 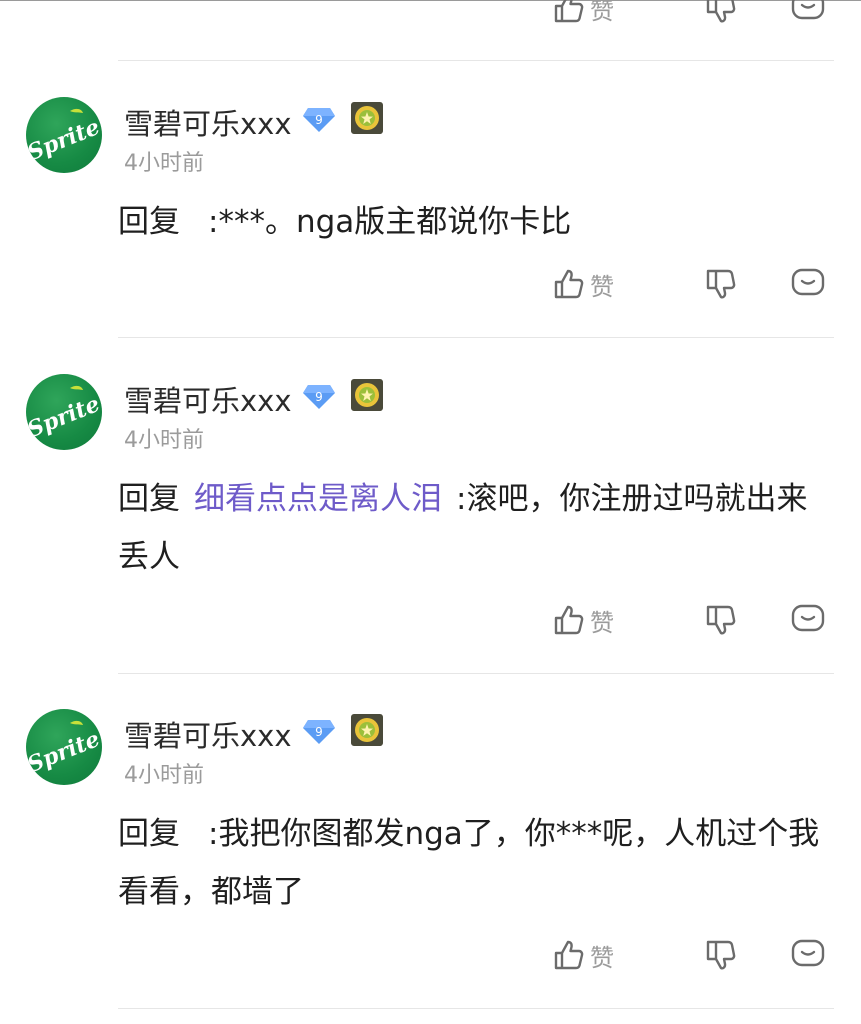 I want to click on comment-content: :***。nga版主都说你卡比, so click(x=390, y=222).